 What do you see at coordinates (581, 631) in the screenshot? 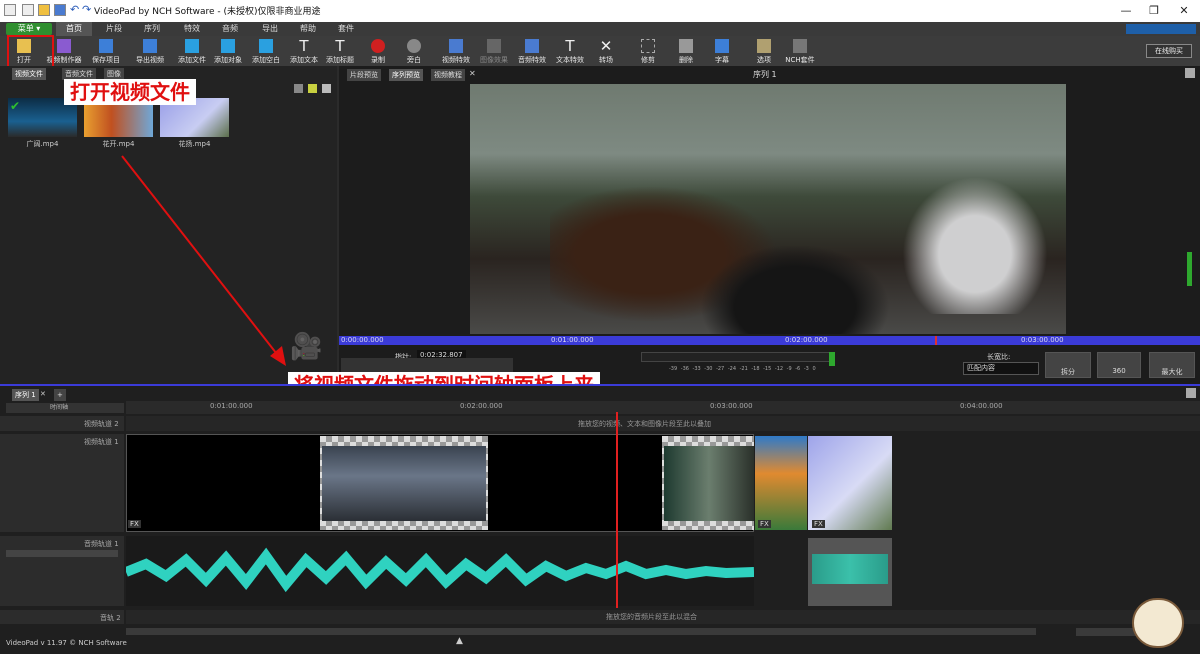
I see `timeline-scrollbar` at bounding box center [581, 631].